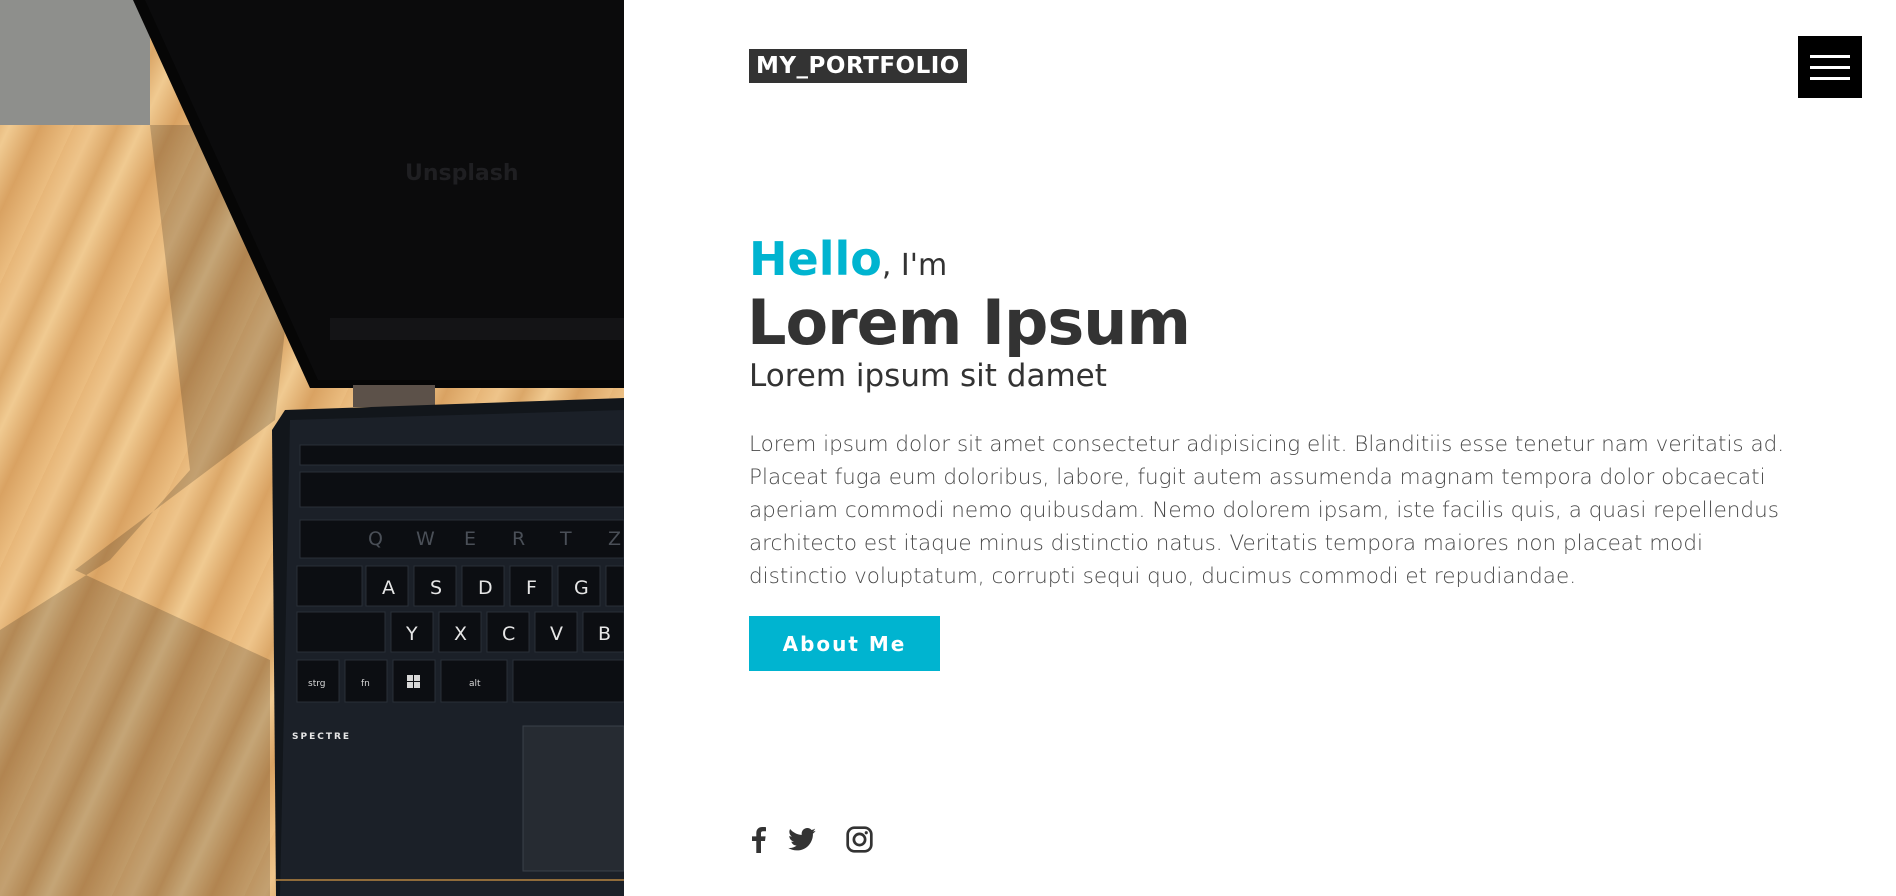 This screenshot has width=1896, height=896. What do you see at coordinates (802, 842) in the screenshot?
I see `twitter-icon` at bounding box center [802, 842].